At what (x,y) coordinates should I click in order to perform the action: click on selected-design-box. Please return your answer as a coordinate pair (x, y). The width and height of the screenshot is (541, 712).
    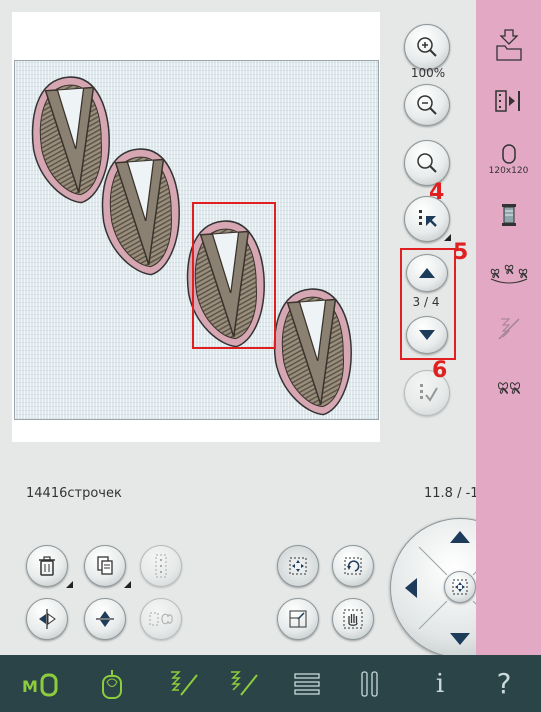
    Looking at the image, I should click on (234, 275).